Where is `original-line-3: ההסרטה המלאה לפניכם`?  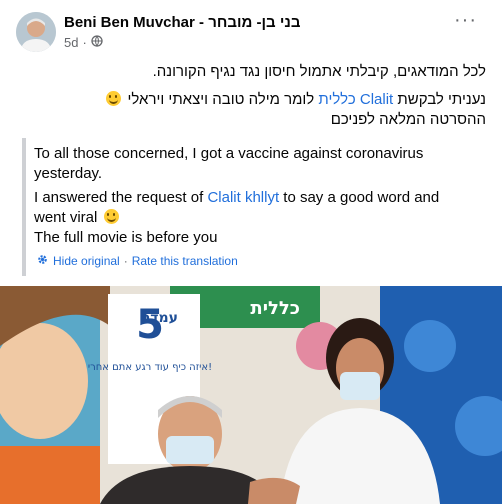
original-line-3: ההסרטה המלאה לפניכם is located at coordinates (408, 119).